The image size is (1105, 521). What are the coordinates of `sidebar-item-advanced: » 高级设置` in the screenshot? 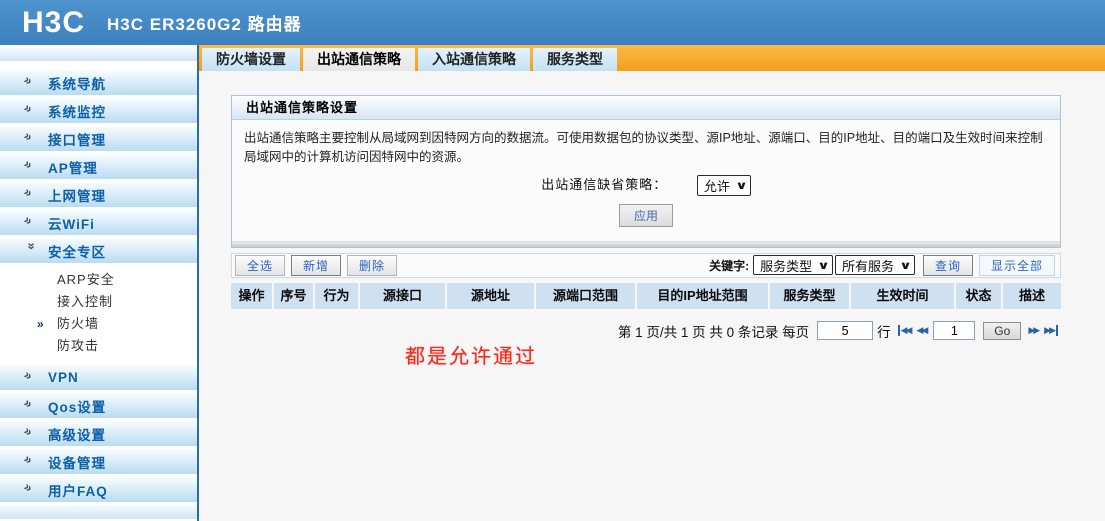 It's located at (98, 433).